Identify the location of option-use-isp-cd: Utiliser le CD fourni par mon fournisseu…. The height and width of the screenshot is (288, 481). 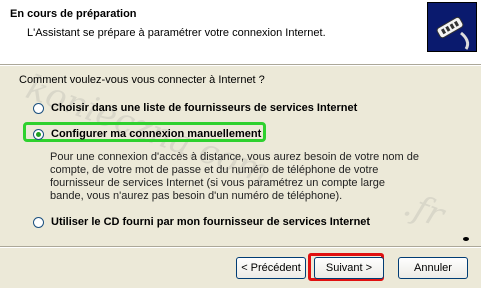
(201, 222).